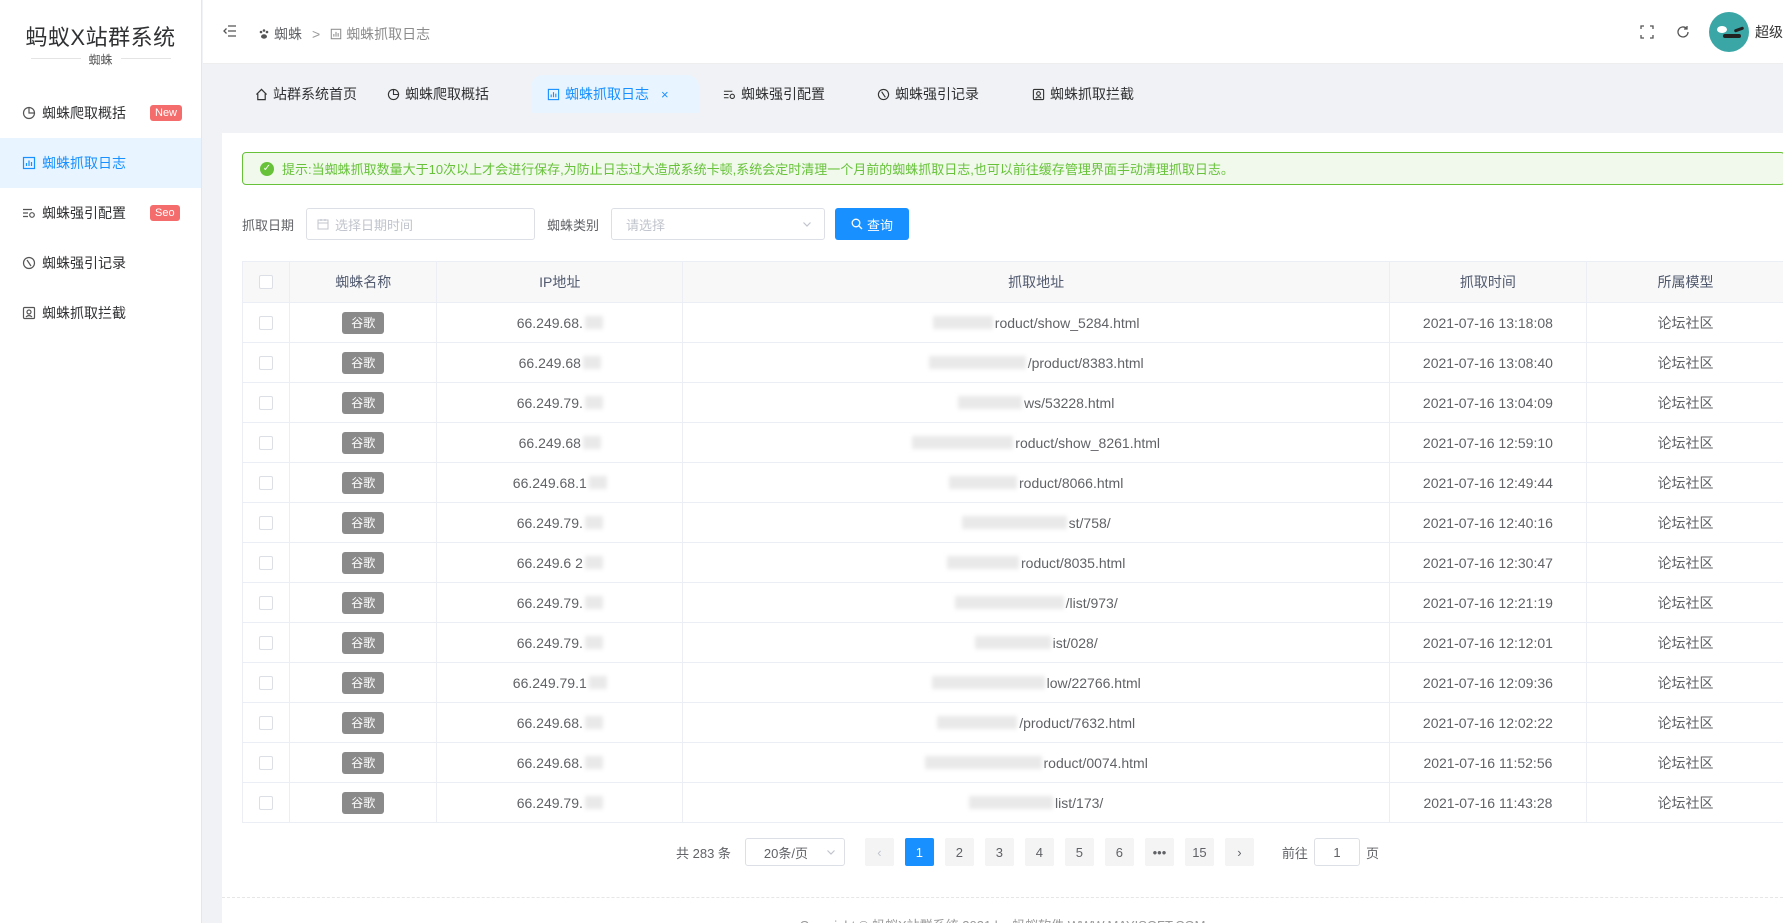 This screenshot has height=923, width=1783. I want to click on sidebar-item-force-config: 蜘蛛强引配置 Seo, so click(100, 213).